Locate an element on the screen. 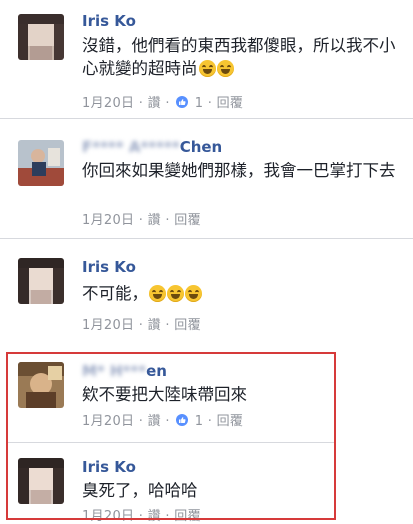 The height and width of the screenshot is (524, 413). comment-text: 沒錯，他們看的東西我都傻眼，所以我不小心就變的超時尚 is located at coordinates (240, 57).